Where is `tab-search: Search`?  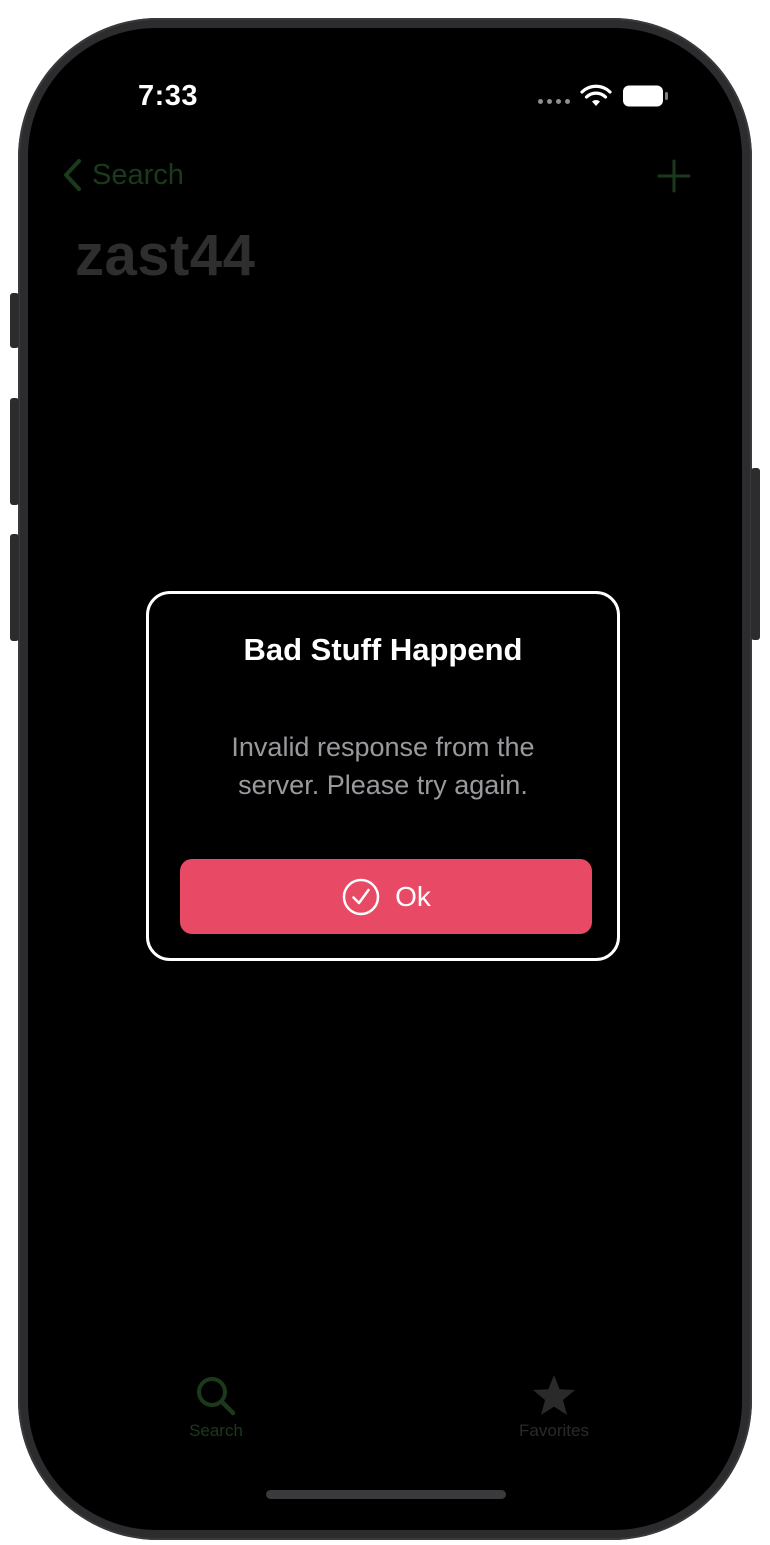 tab-search: Search is located at coordinates (216, 1407).